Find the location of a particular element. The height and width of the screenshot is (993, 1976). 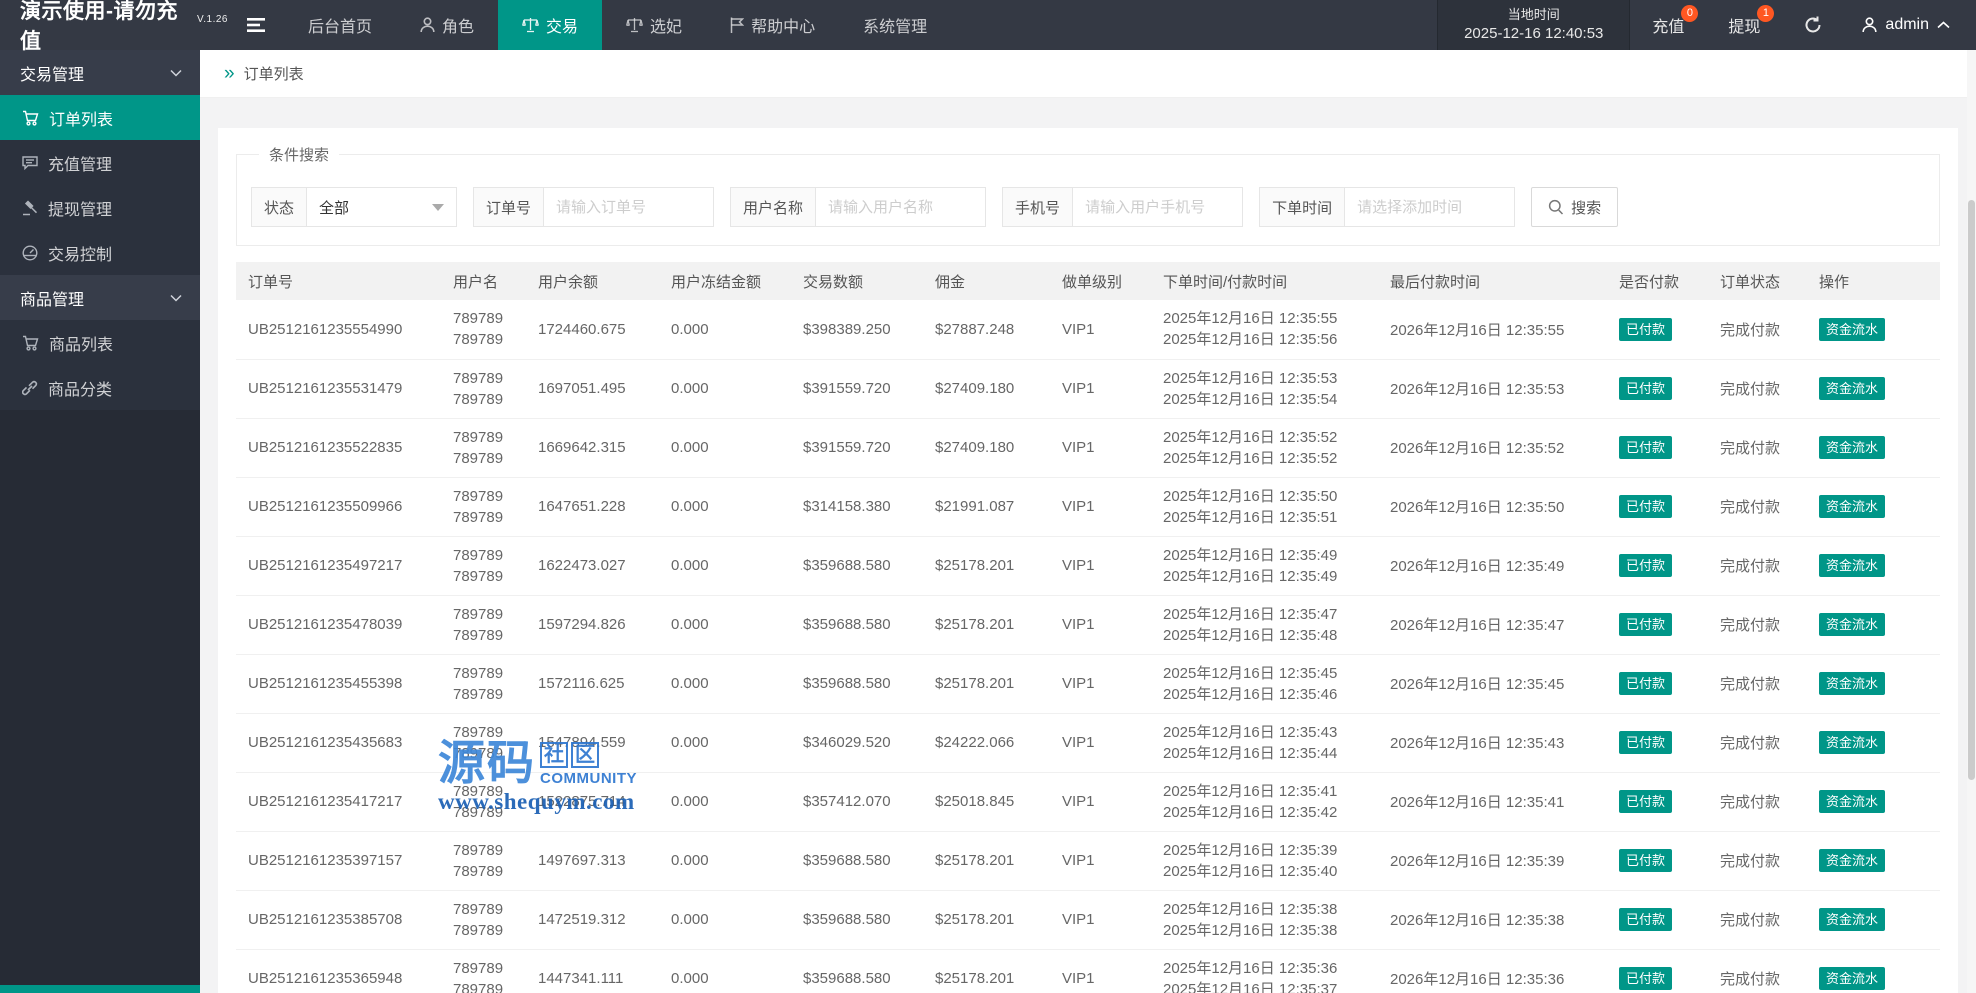

nav-label: 选妃 is located at coordinates (666, 27).